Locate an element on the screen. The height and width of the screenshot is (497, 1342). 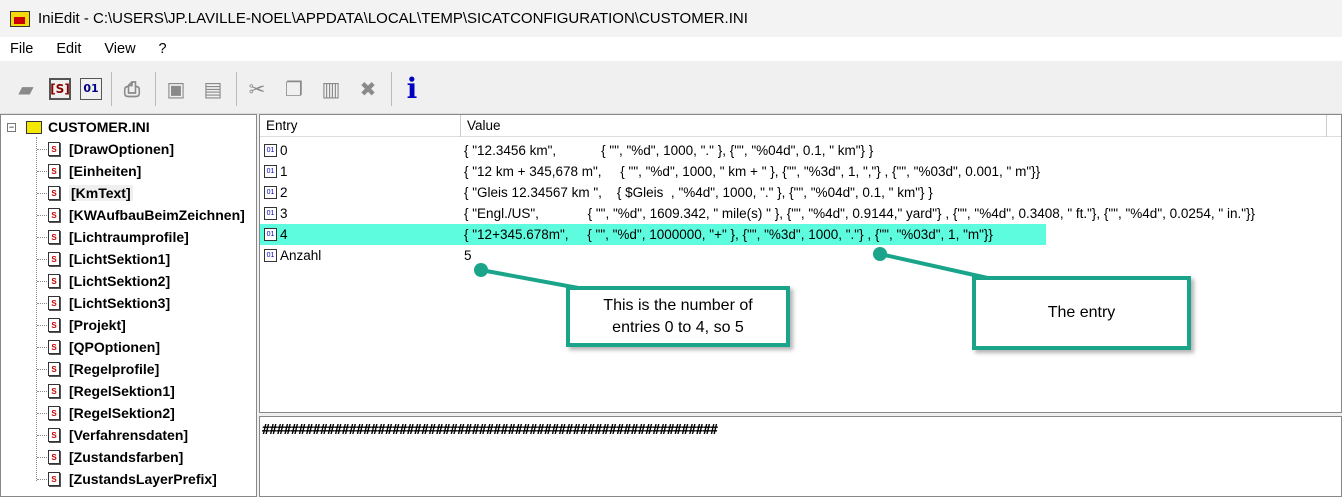
callout-connectors is located at coordinates (742, 270).